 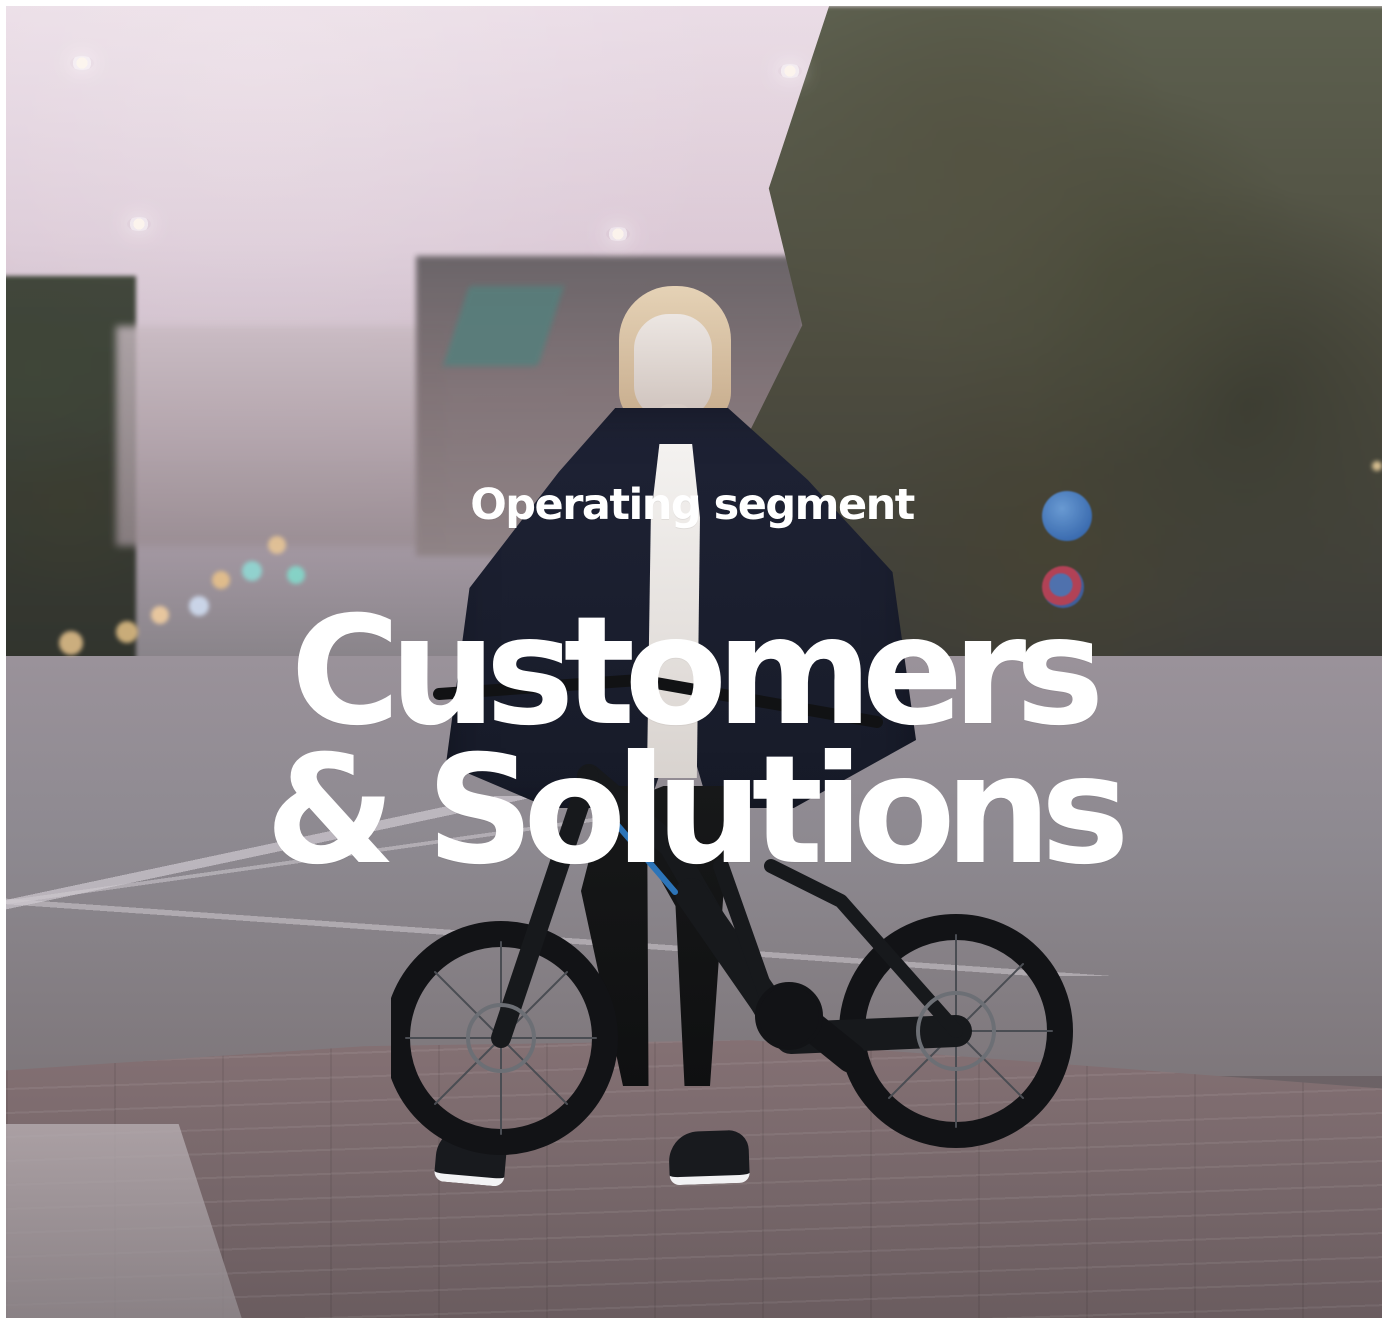 What do you see at coordinates (281, 436) in the screenshot?
I see `far-buildings` at bounding box center [281, 436].